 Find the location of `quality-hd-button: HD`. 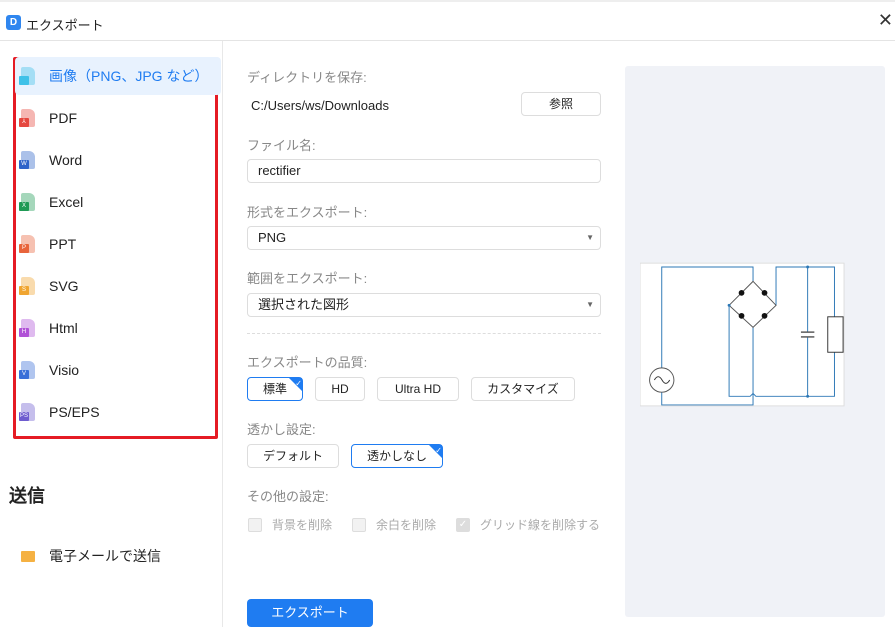

quality-hd-button: HD is located at coordinates (340, 389).